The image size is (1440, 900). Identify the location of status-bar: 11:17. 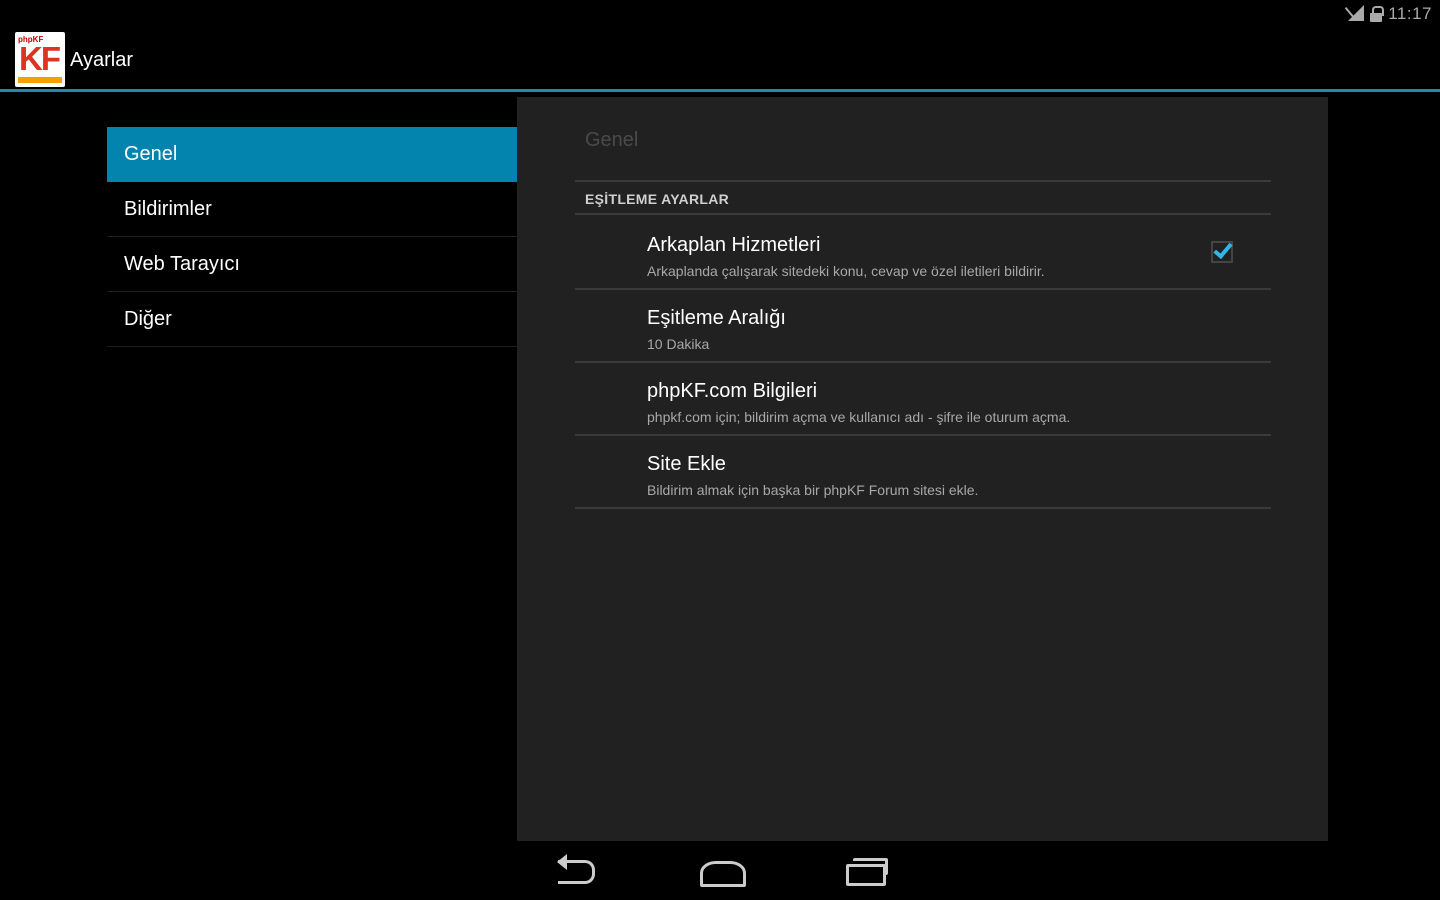
(720, 15).